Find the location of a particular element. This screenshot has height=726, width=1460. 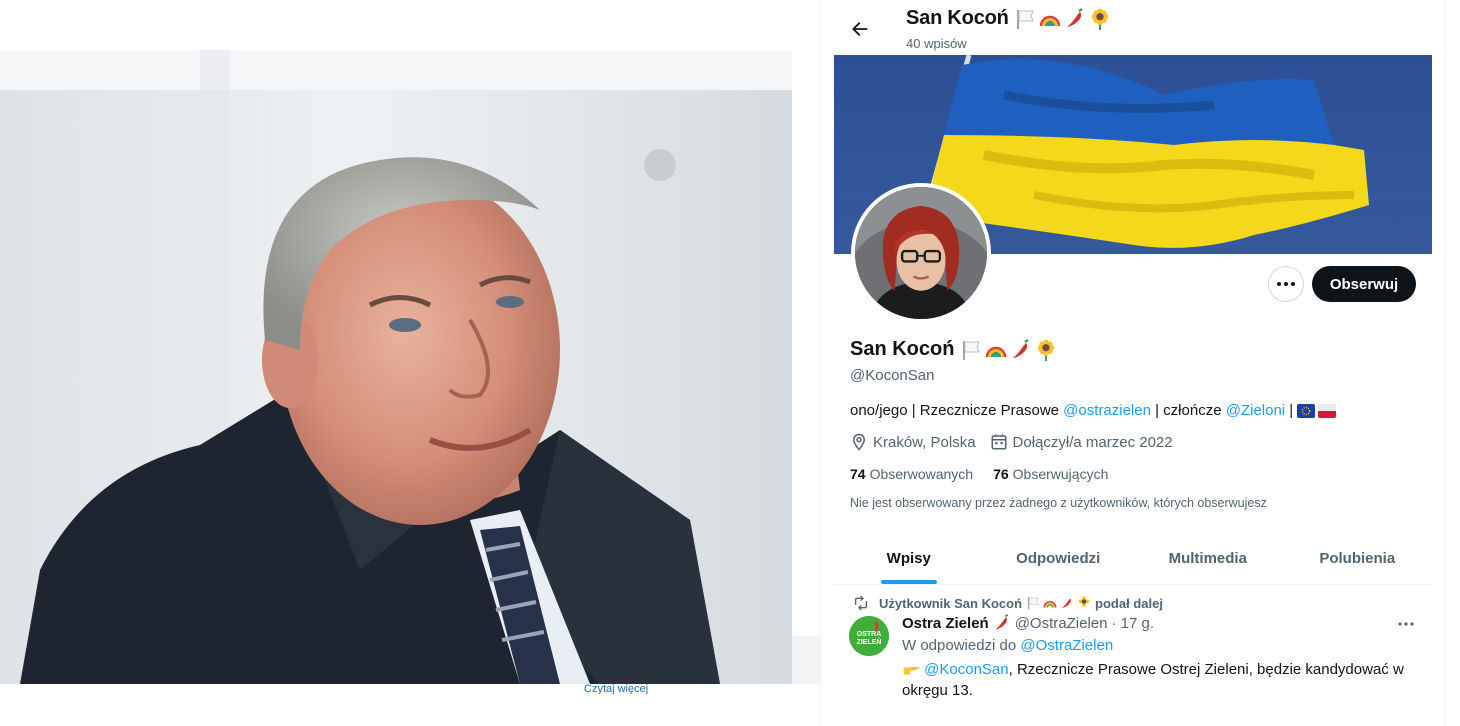

tweet-time: · 17 g. is located at coordinates (1132, 623).